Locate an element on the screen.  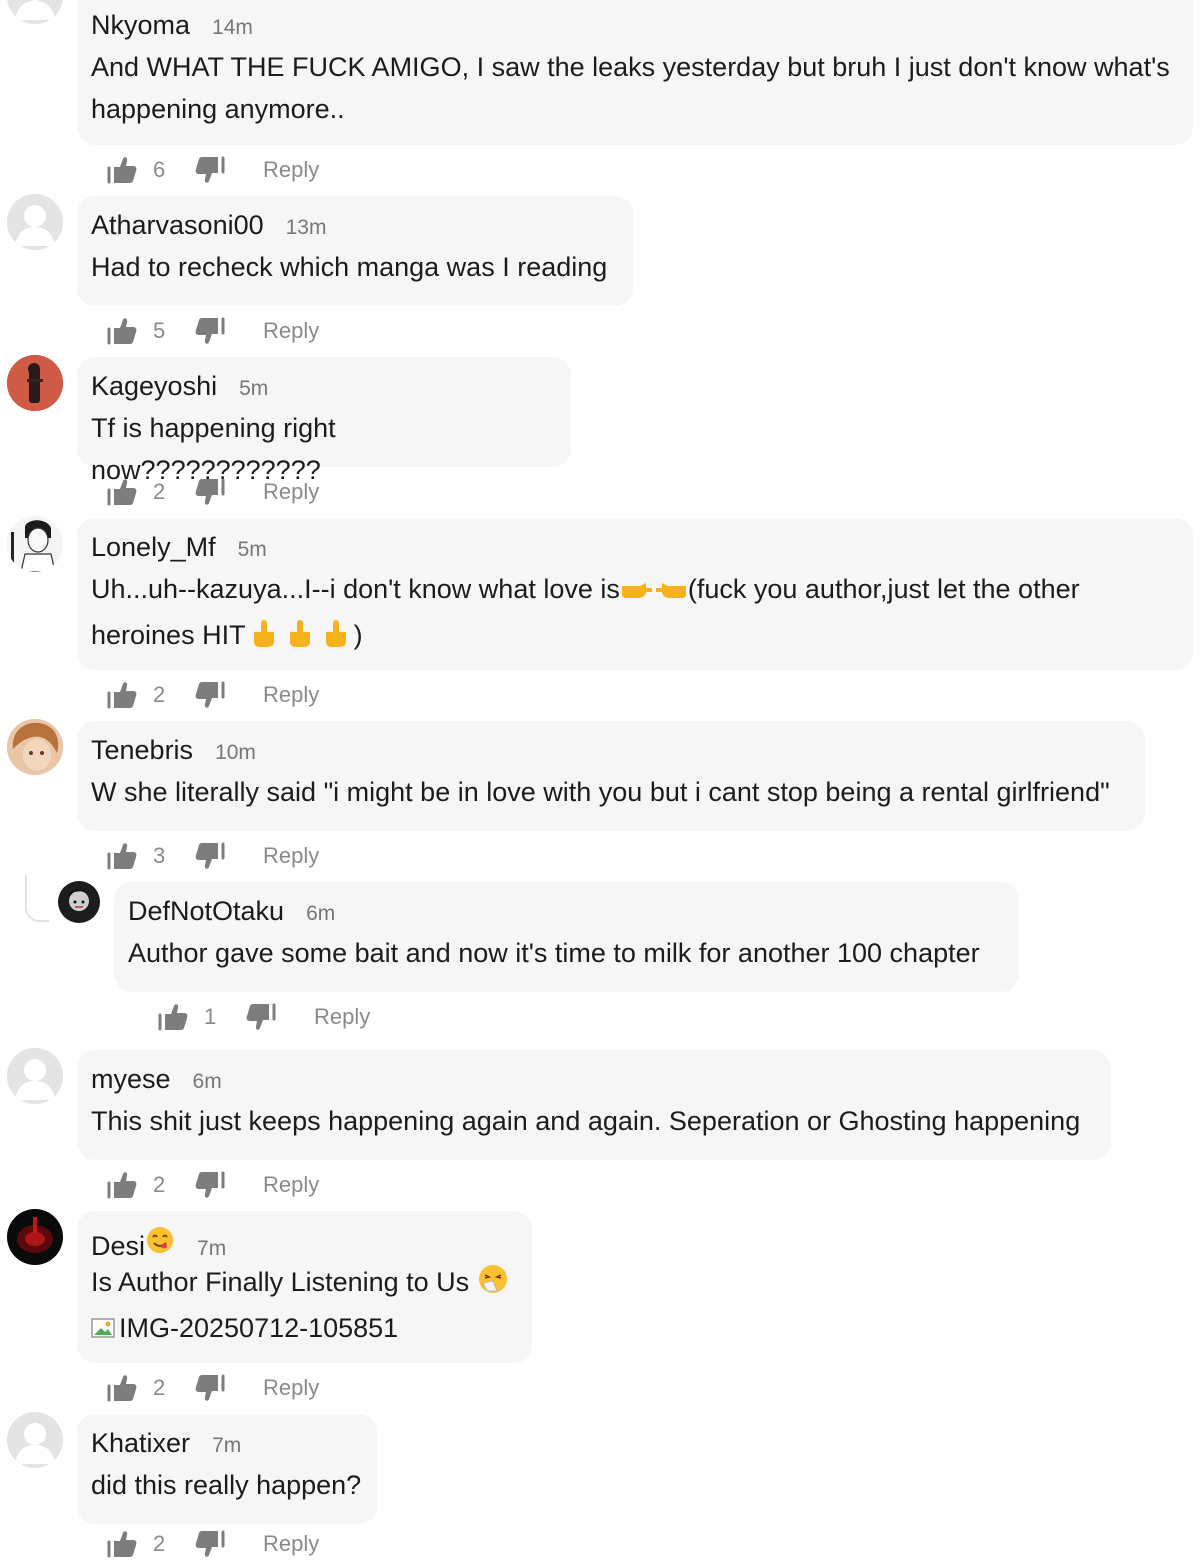
comment-username: Desi is located at coordinates (118, 1246).